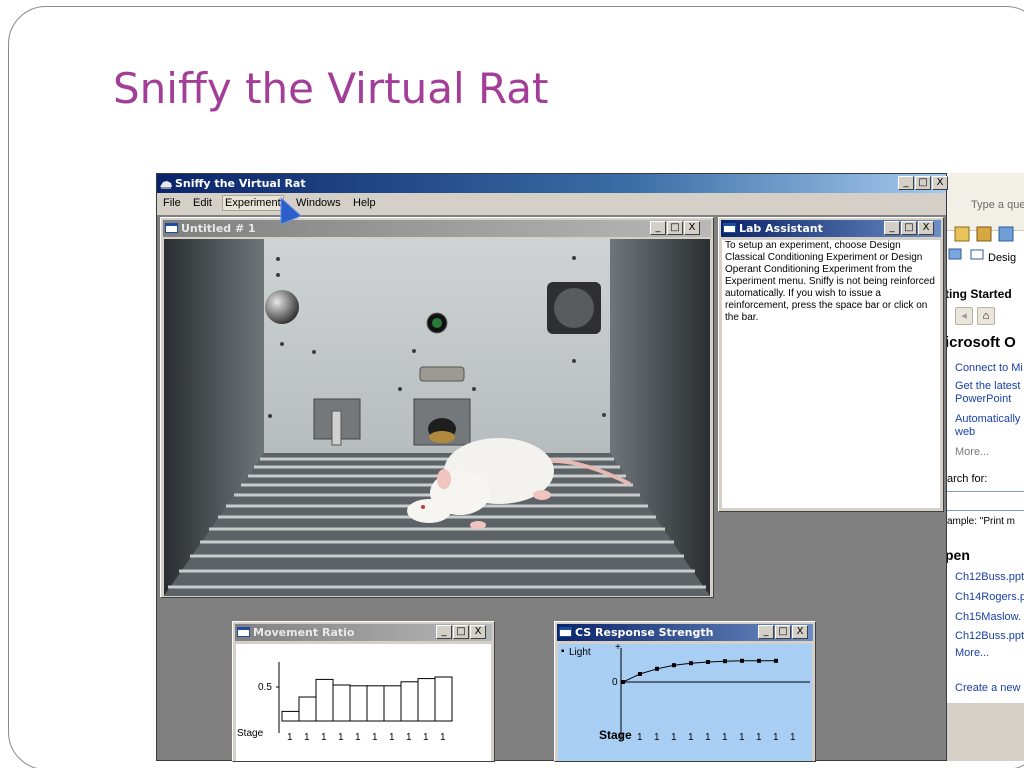 The height and width of the screenshot is (768, 1024). What do you see at coordinates (997, 205) in the screenshot?
I see `help-search-input: Type a que` at bounding box center [997, 205].